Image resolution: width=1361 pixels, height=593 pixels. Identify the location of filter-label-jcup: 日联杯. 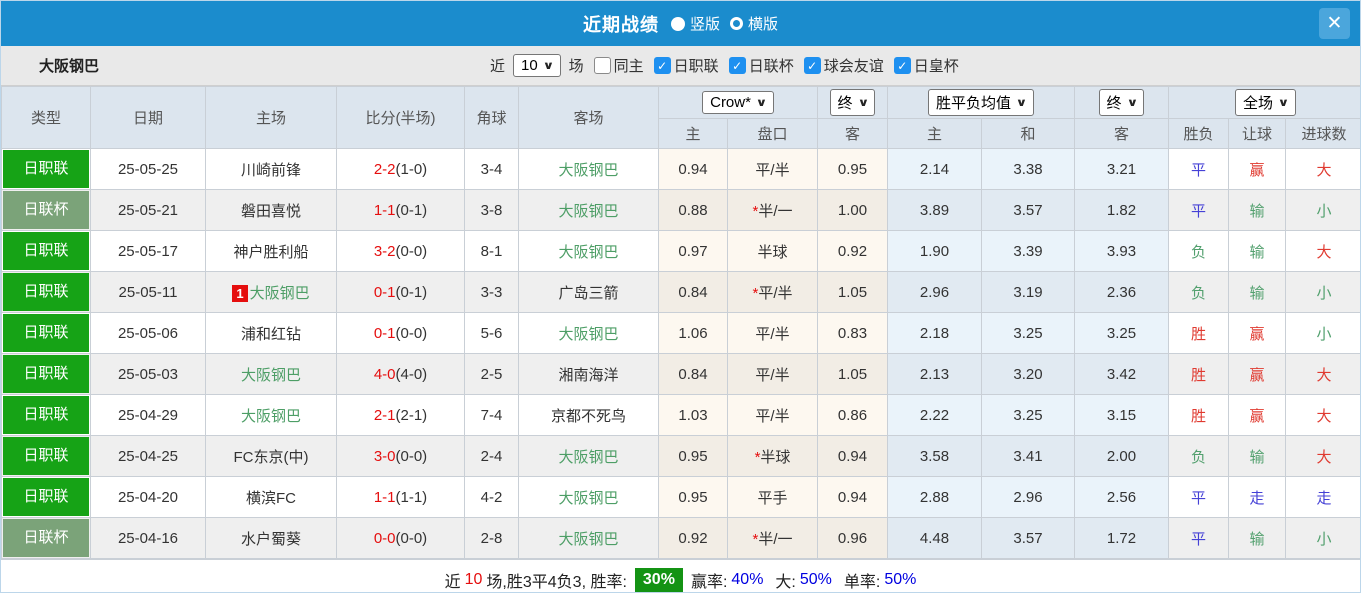
(771, 65).